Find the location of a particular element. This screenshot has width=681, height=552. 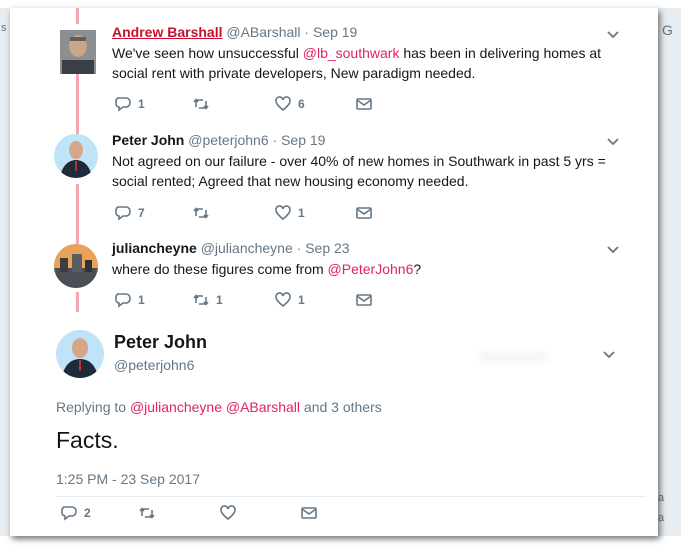

mention-link: @PeterJohn6 is located at coordinates (371, 269).